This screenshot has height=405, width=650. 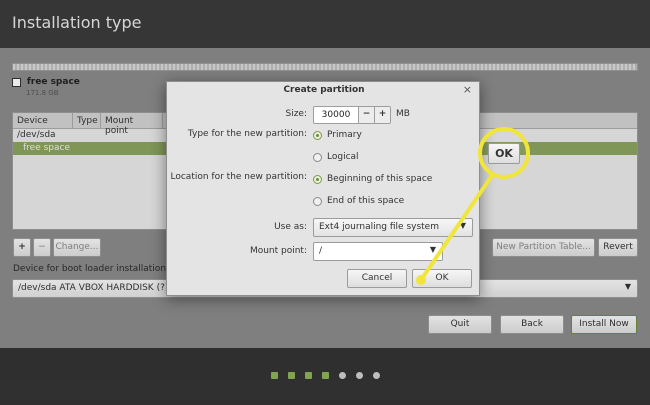 I want to click on callout-ok-button-zoom: OK, so click(x=504, y=153).